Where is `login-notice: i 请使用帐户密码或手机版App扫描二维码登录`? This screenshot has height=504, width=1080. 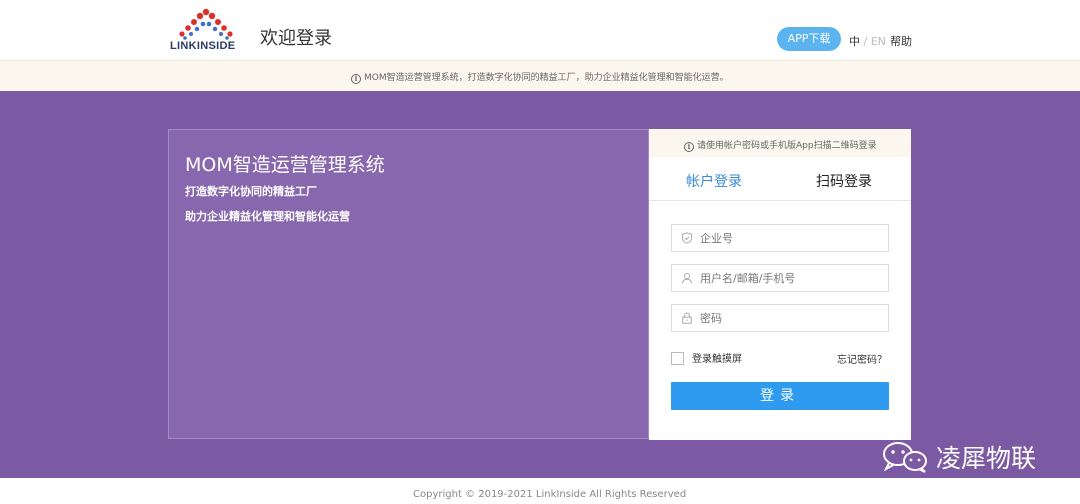 login-notice: i 请使用帐户密码或手机版App扫描二维码登录 is located at coordinates (780, 143).